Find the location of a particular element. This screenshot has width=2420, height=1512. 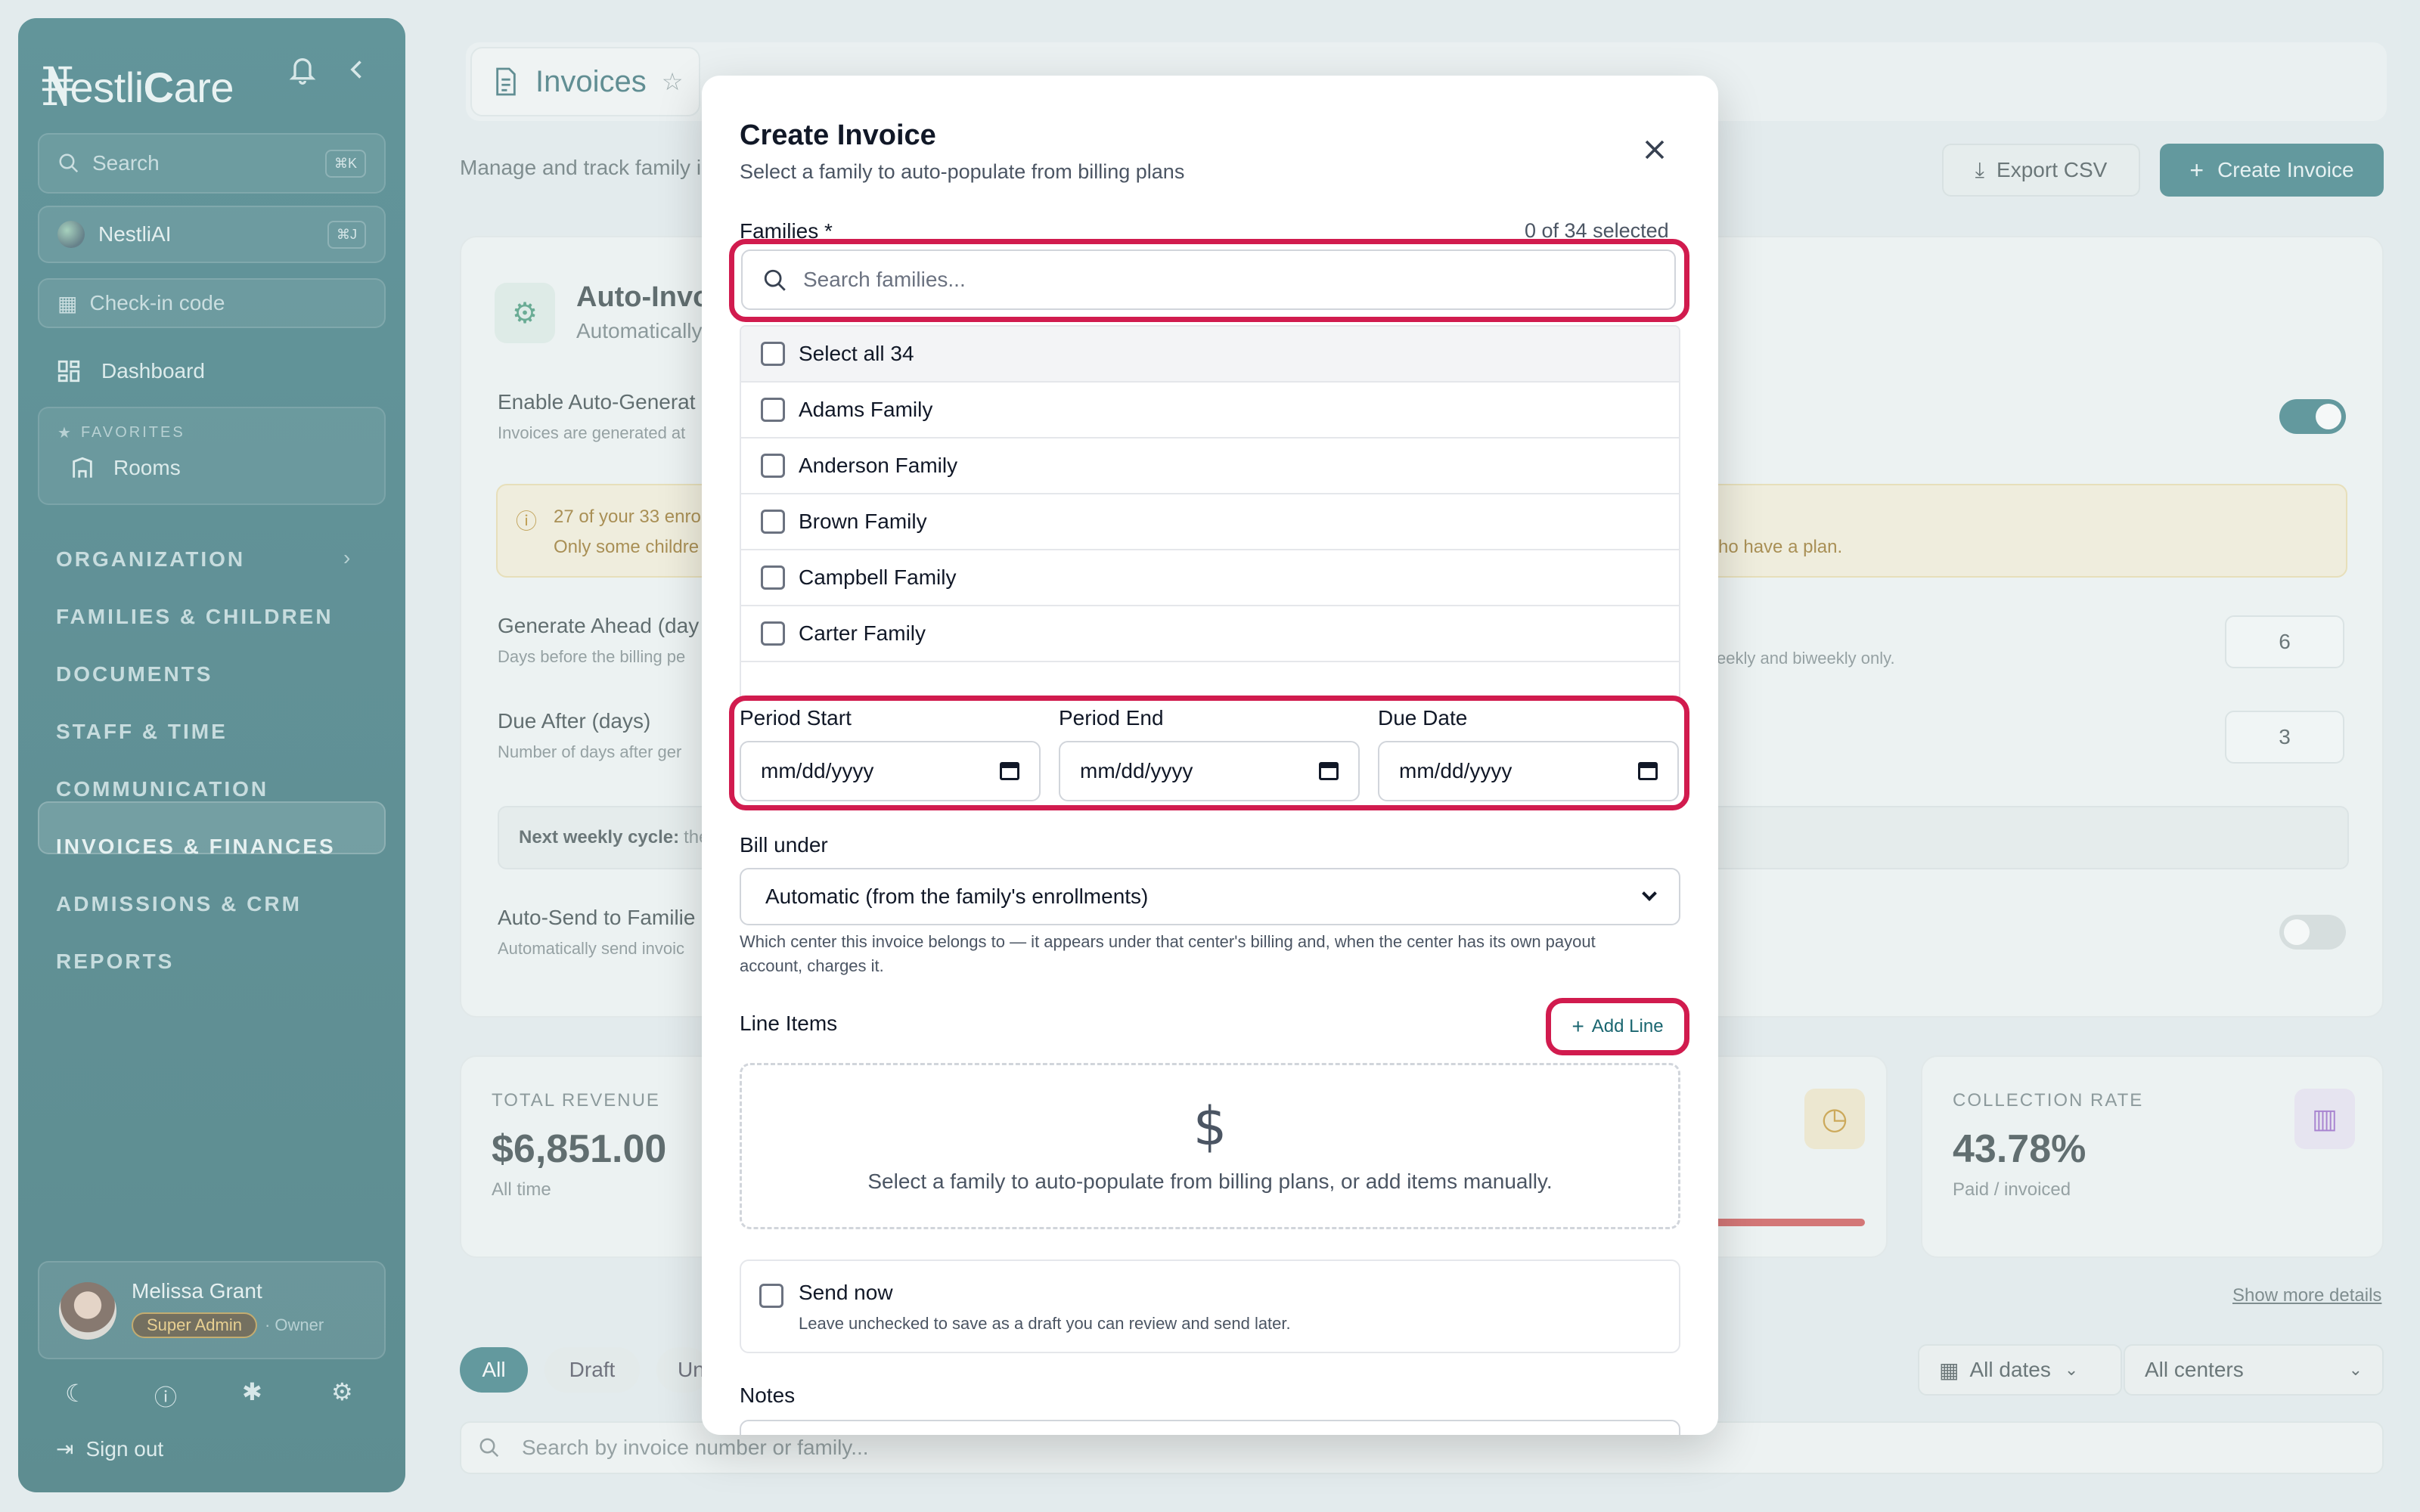

dates-filter-label: All dates is located at coordinates (2010, 1369).